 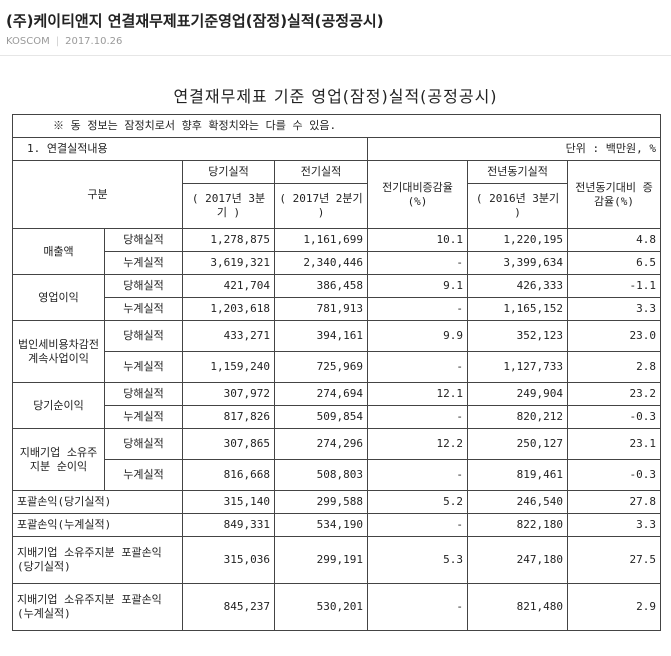 I want to click on yoy-rate-value: 23.0, so click(x=614, y=336).